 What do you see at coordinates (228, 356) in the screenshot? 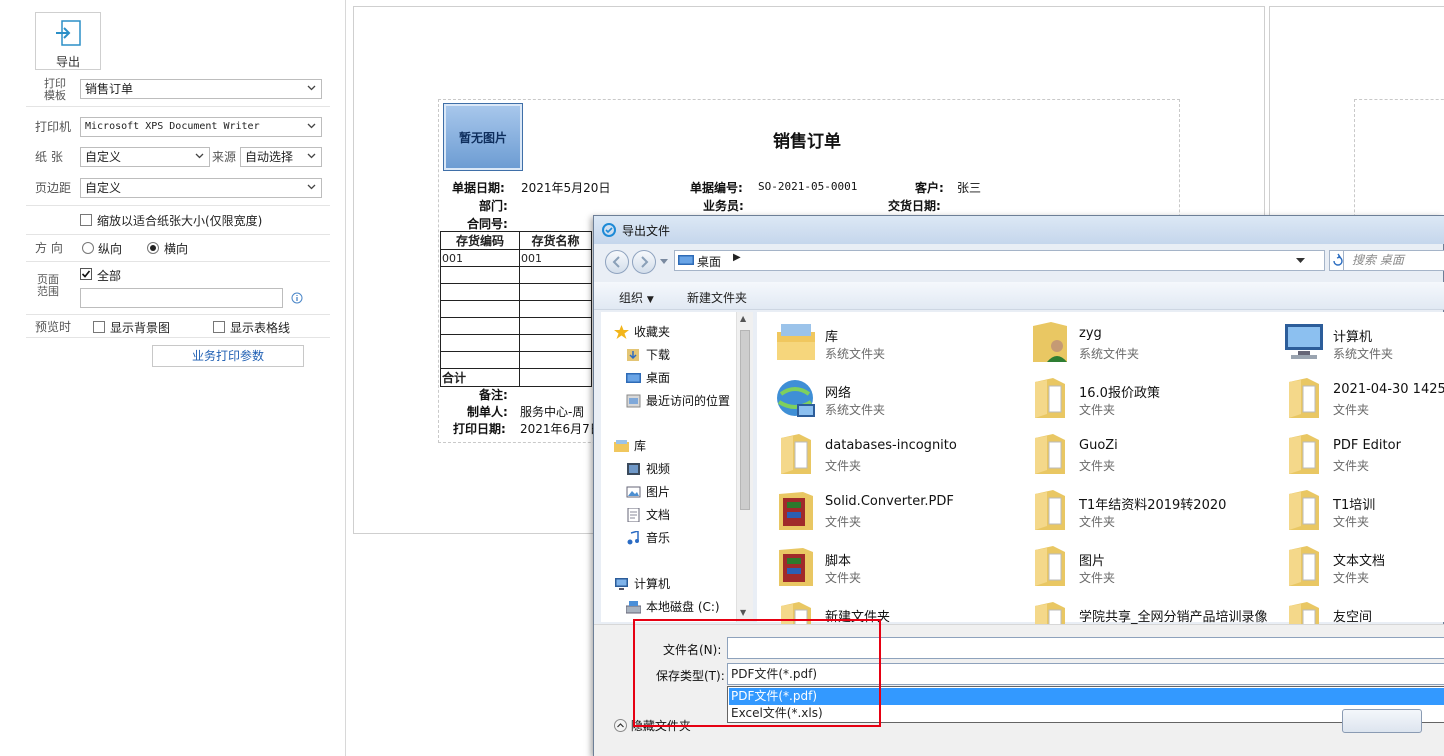
I see `biz-print-params-button: 业务打印参数` at bounding box center [228, 356].